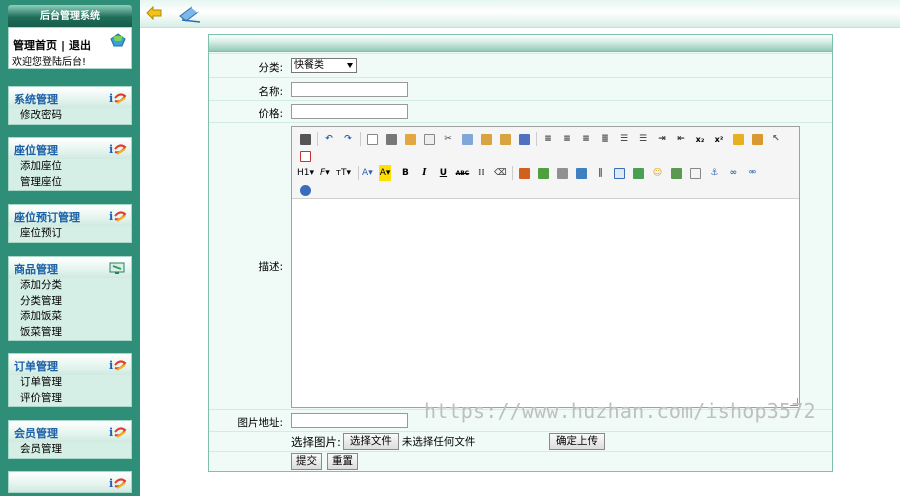 This screenshot has width=900, height=496. I want to click on template-icon, so click(410, 139).